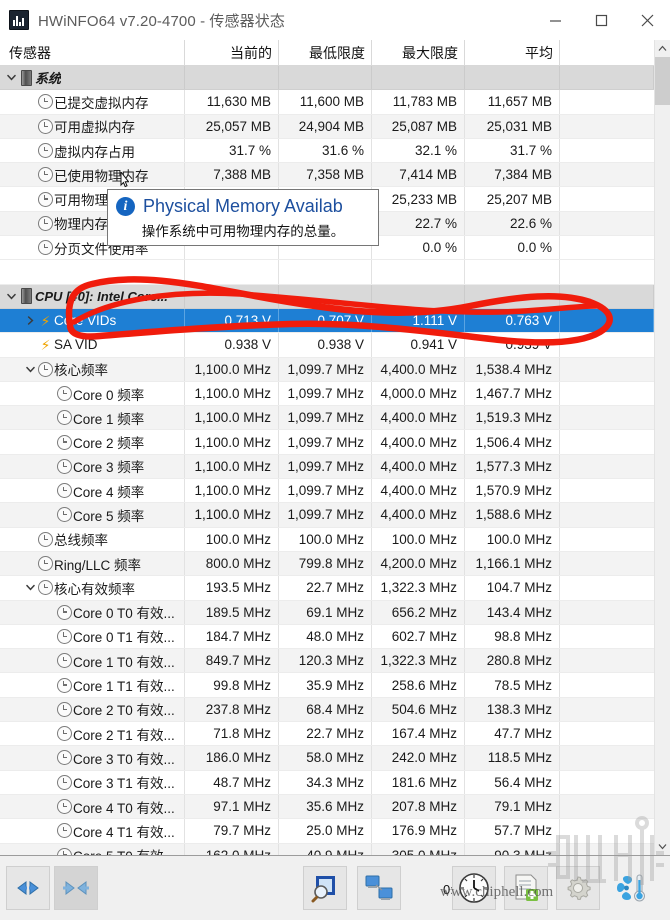 The width and height of the screenshot is (670, 920). I want to click on row-name-cell: Ring/LLC 频率, so click(92, 563).